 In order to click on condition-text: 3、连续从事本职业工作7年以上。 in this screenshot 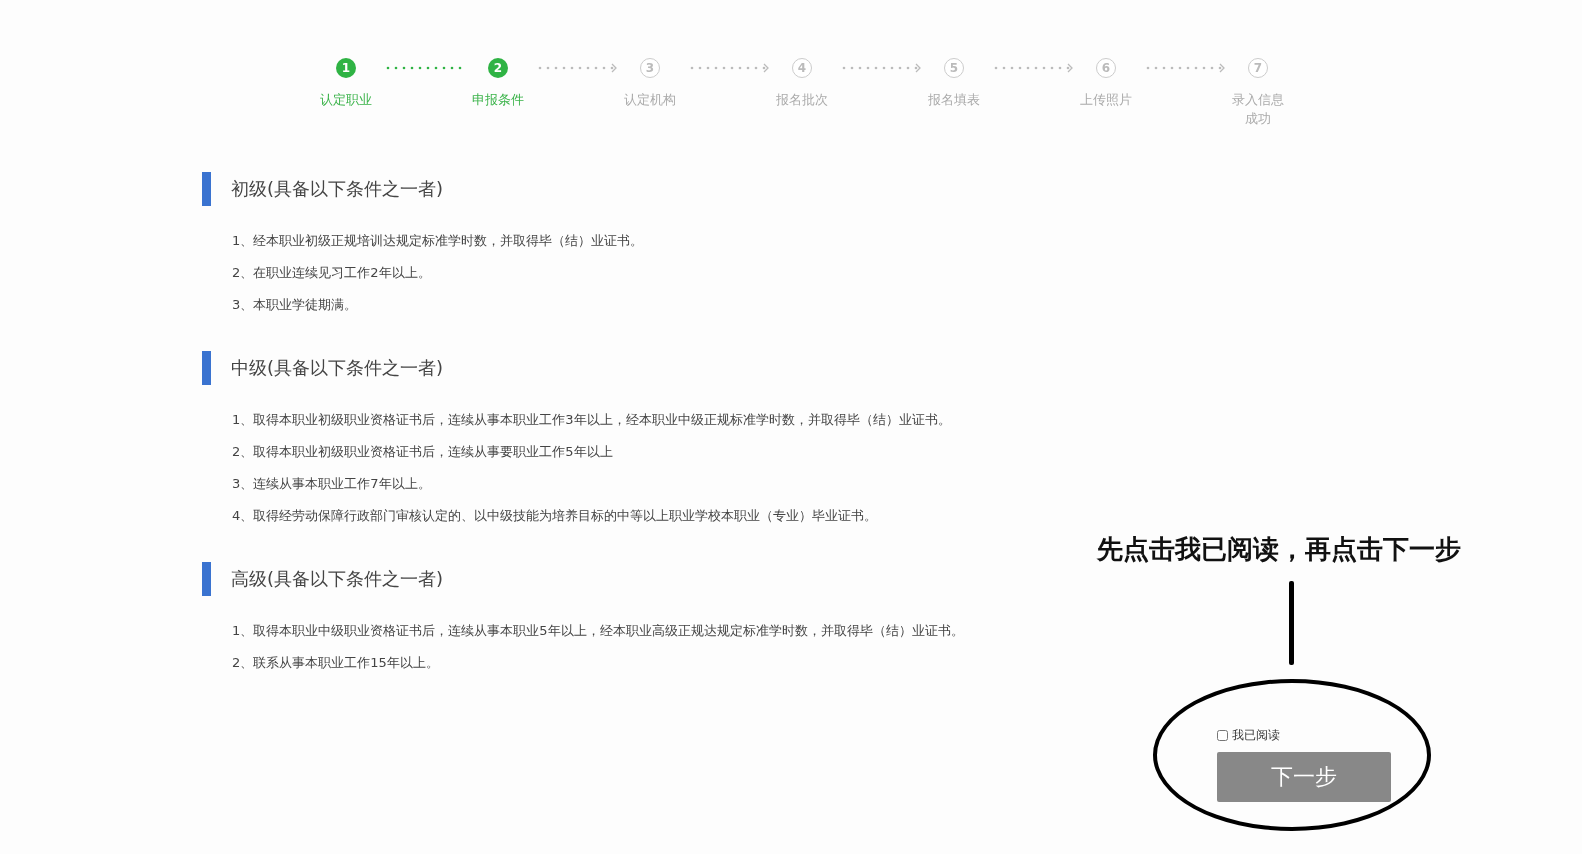, I will do `click(332, 484)`.